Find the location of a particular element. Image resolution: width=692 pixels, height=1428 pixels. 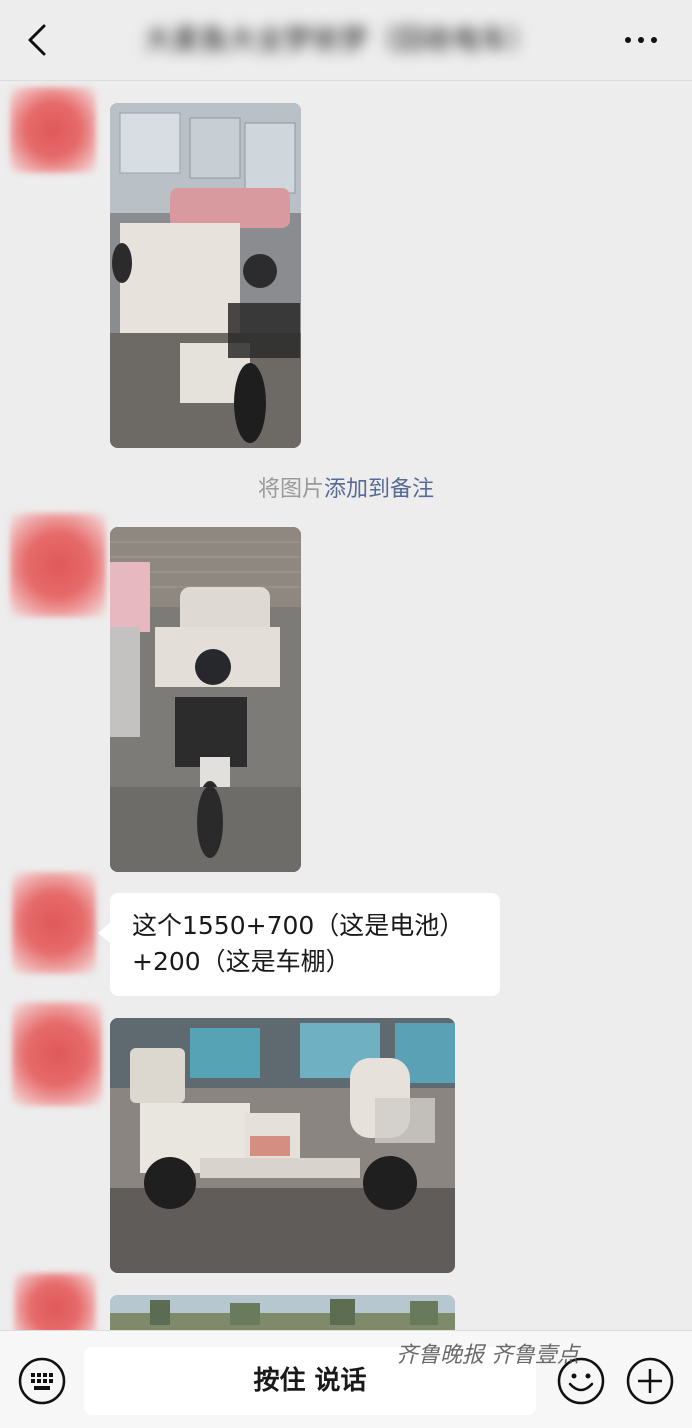

chat-title: 大麦鱼大全梦依梦（回收电车） is located at coordinates (339, 39).